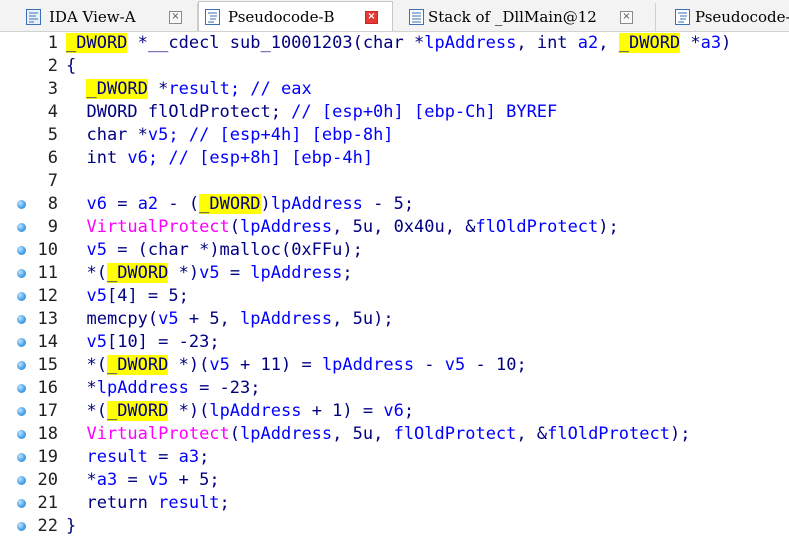 The image size is (789, 545). I want to click on code-token: , 5u, 0x40u, &, so click(404, 227).